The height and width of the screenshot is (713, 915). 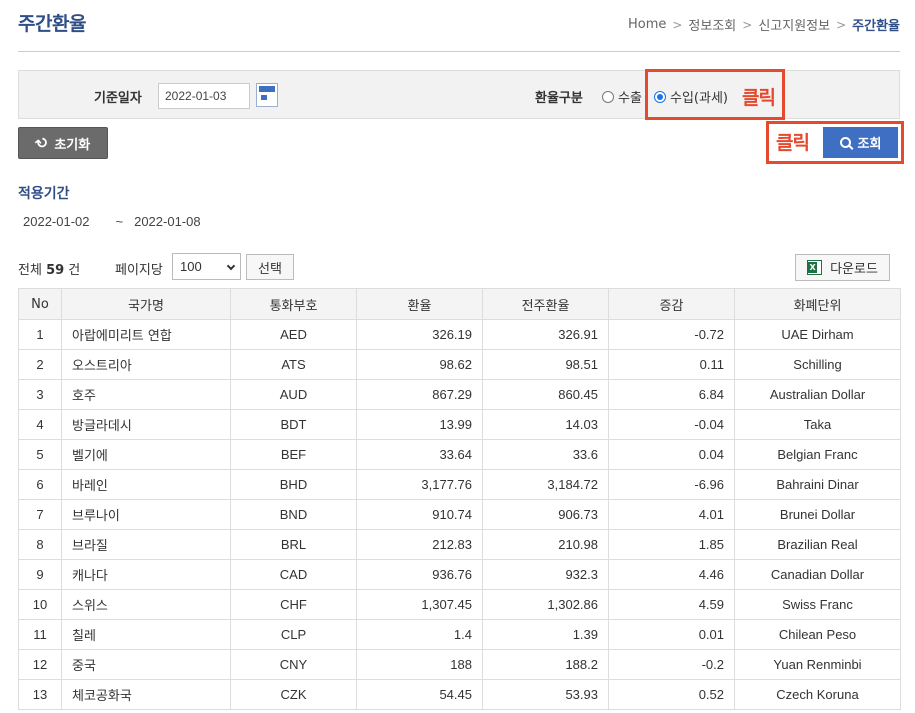 I want to click on cell-change: -0.72, so click(x=671, y=334).